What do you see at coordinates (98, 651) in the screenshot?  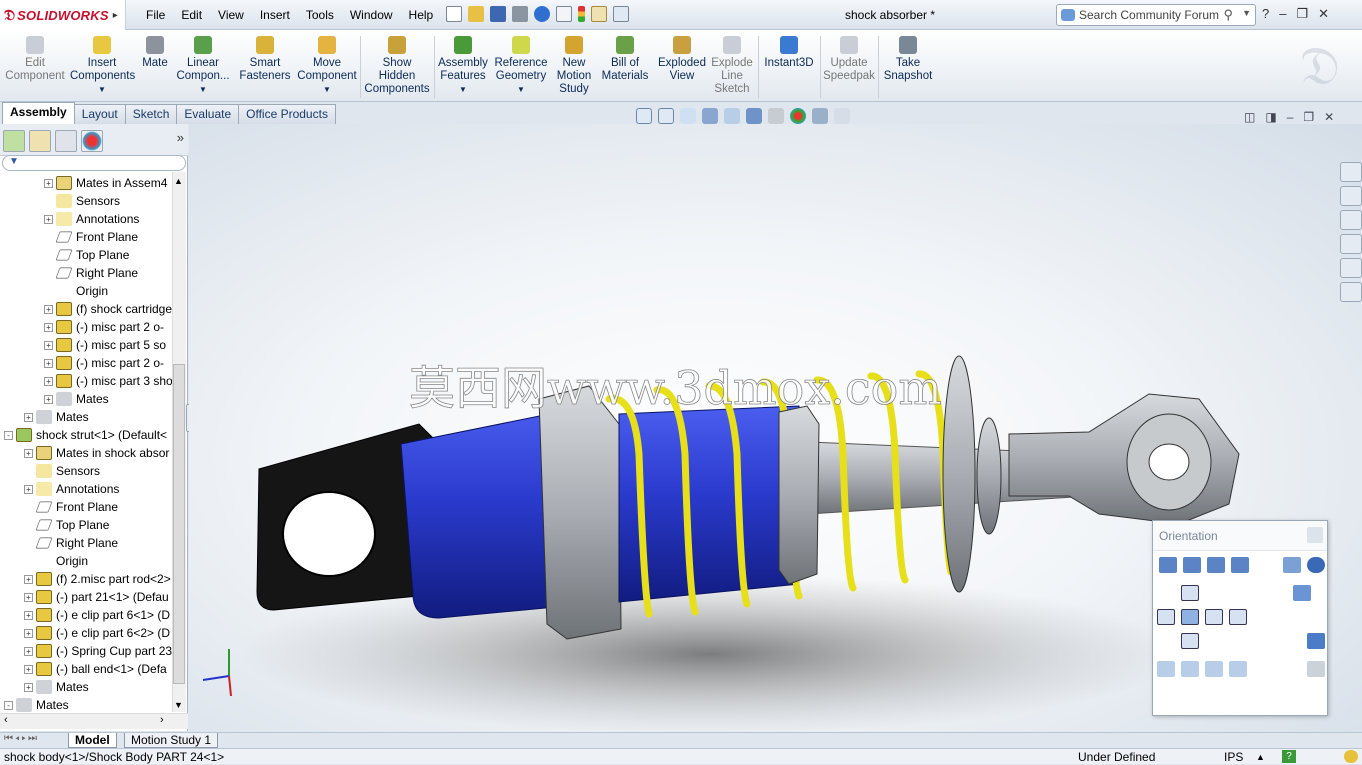 I see `tree-item: + (-) Spring Cup part 23` at bounding box center [98, 651].